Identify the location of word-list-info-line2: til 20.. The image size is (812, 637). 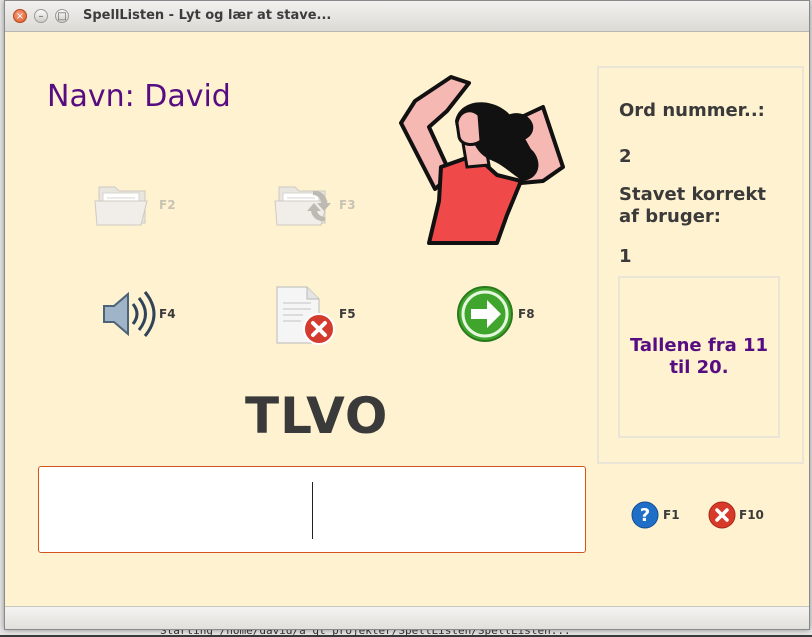
(699, 367).